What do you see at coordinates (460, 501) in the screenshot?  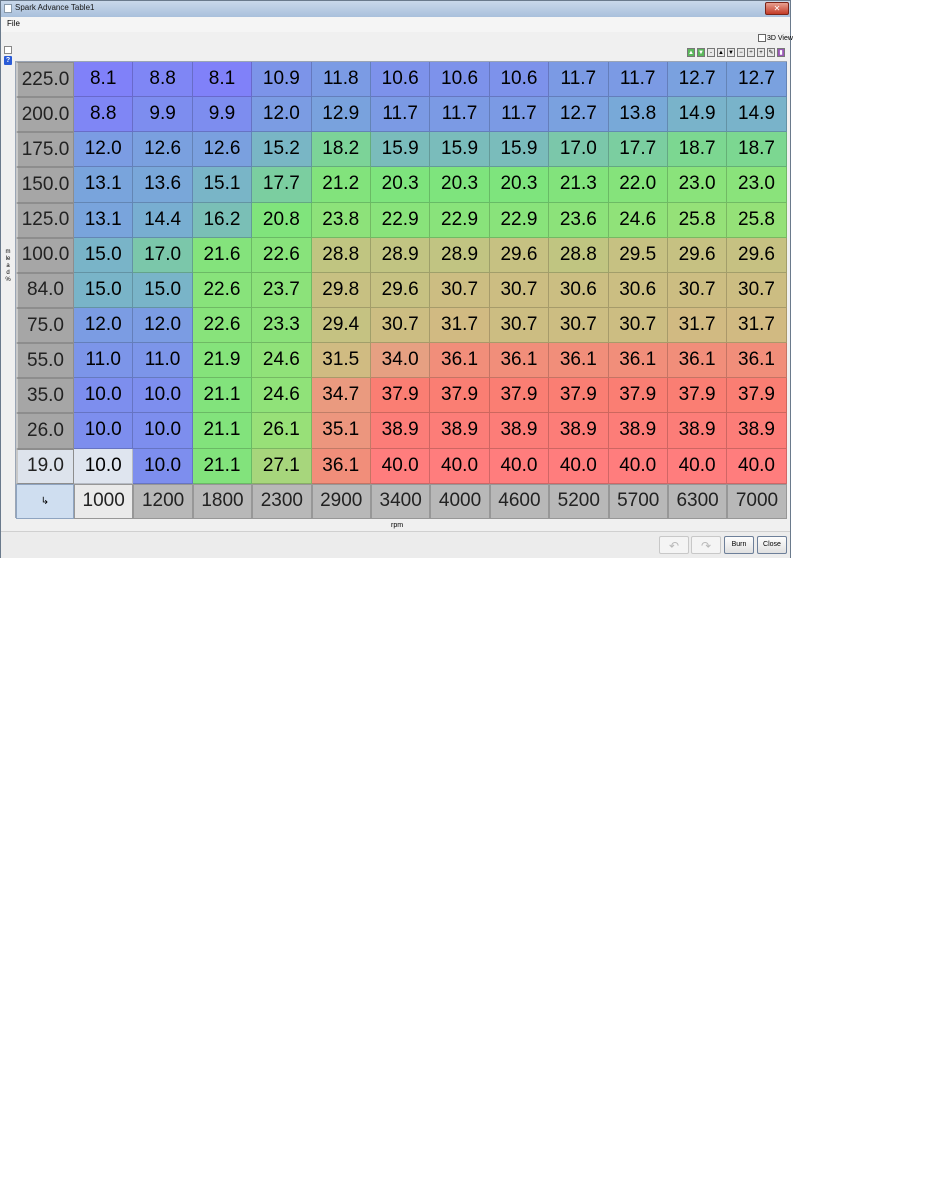 I see `column-label: 4000` at bounding box center [460, 501].